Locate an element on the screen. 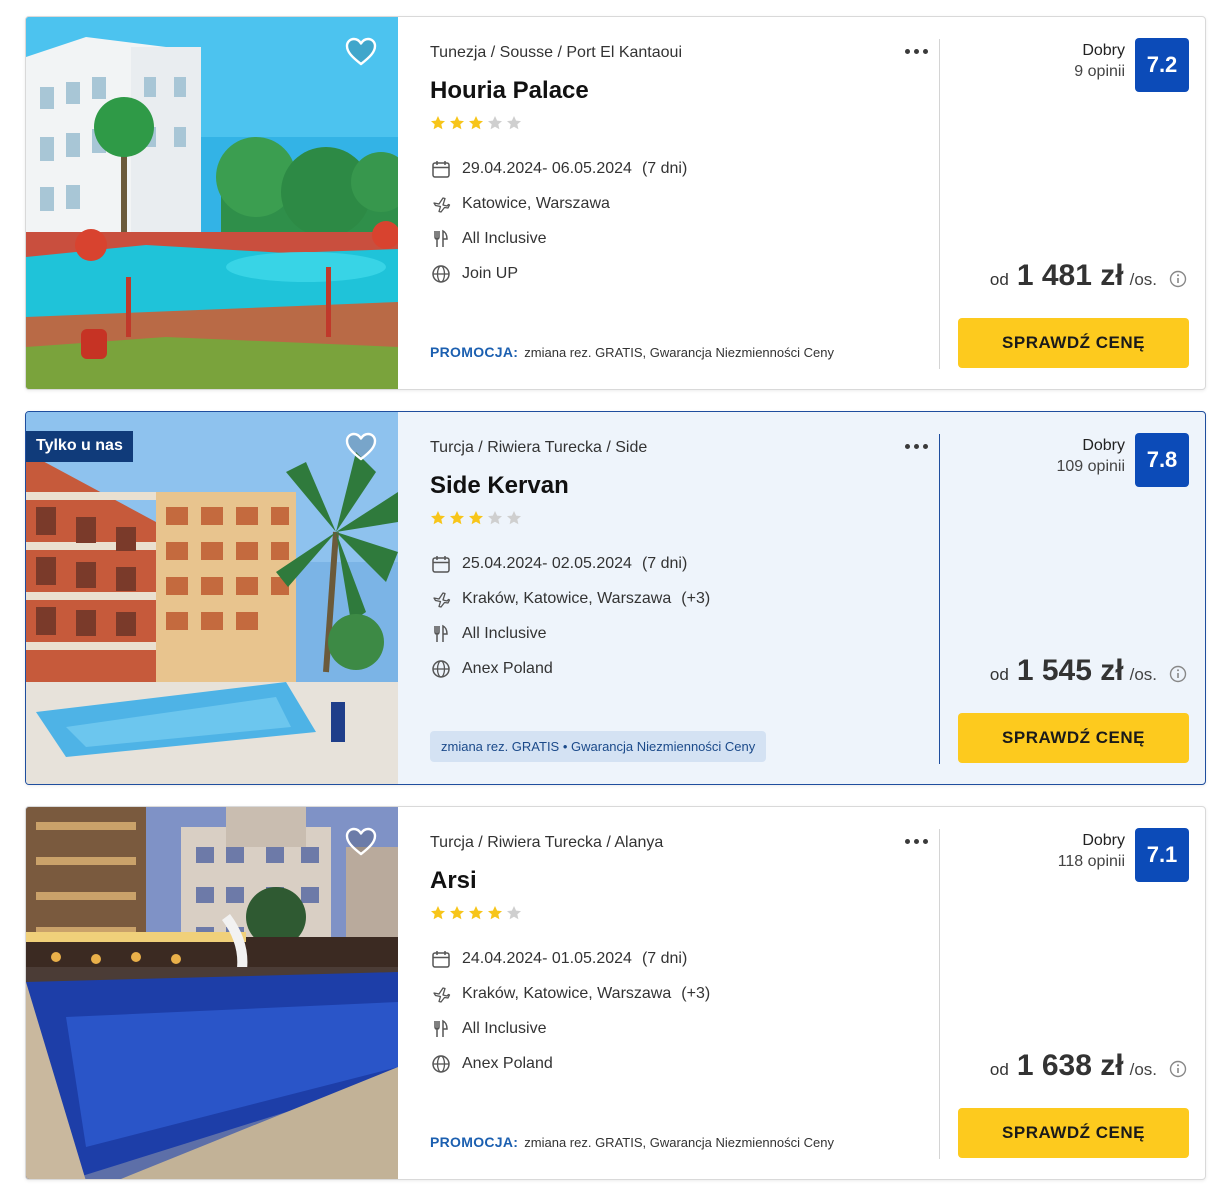 This screenshot has height=1190, width=1218. score-badge: 7.1 is located at coordinates (1162, 855).